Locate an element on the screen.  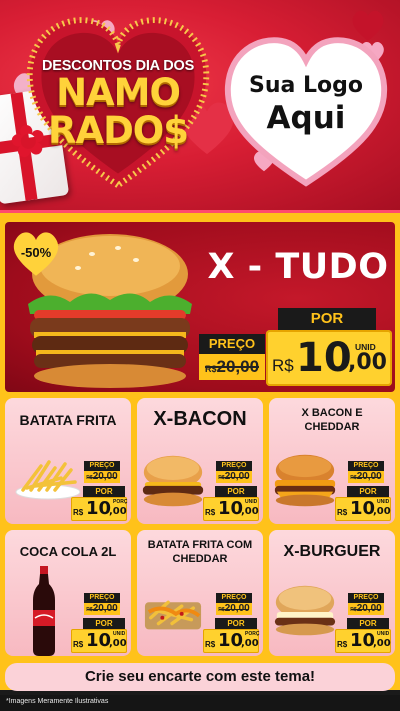
cta-banner: Crie seu encarte com este tema! is located at coordinates (200, 677).